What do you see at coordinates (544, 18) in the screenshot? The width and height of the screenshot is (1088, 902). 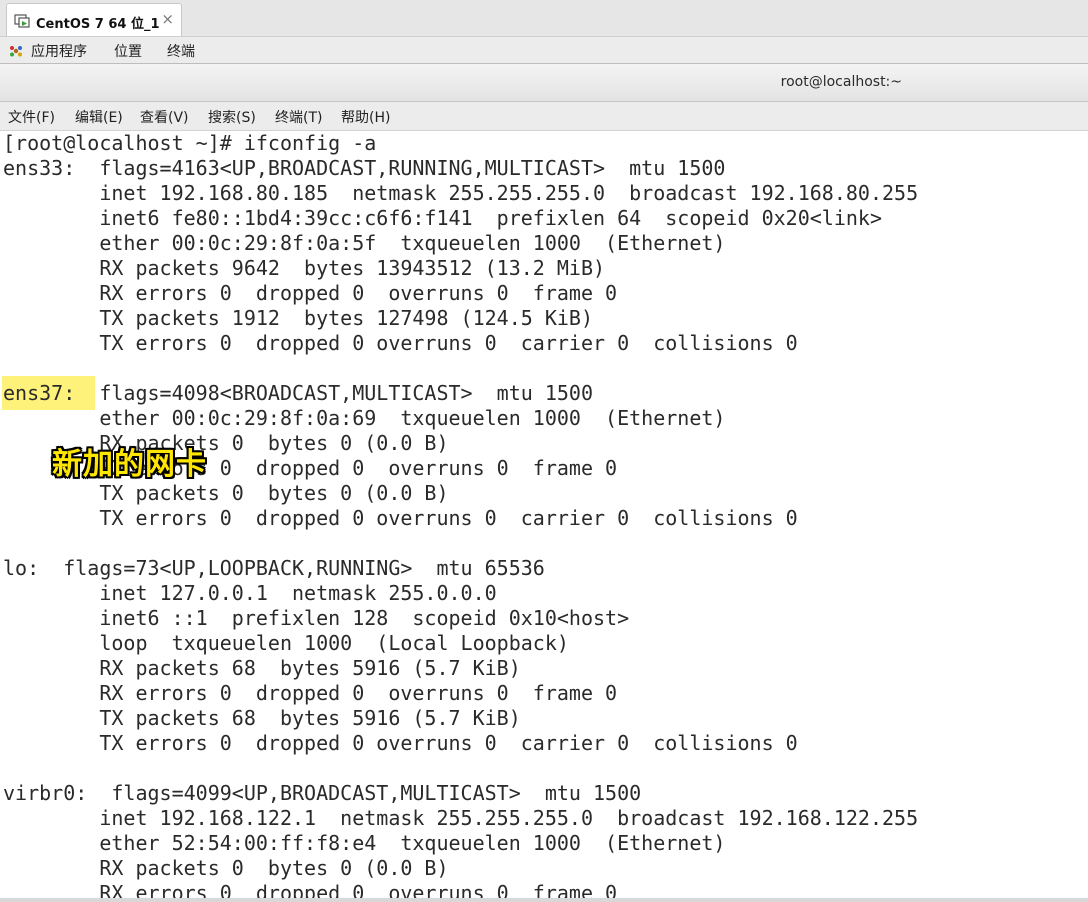 I see `vm-tab-strip: CentOS 7 64 位_1 ×` at bounding box center [544, 18].